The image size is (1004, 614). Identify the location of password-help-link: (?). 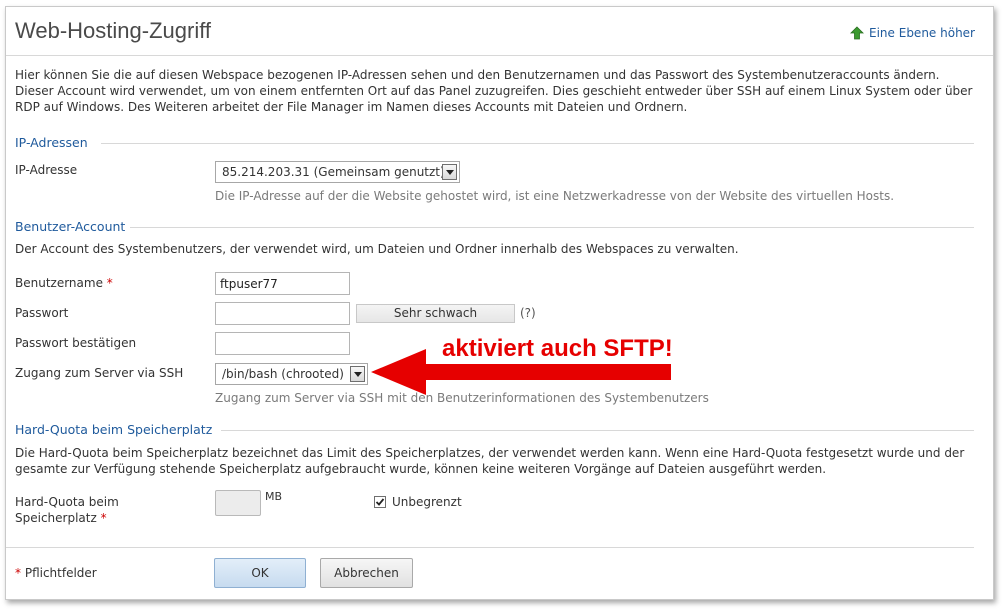
(528, 313).